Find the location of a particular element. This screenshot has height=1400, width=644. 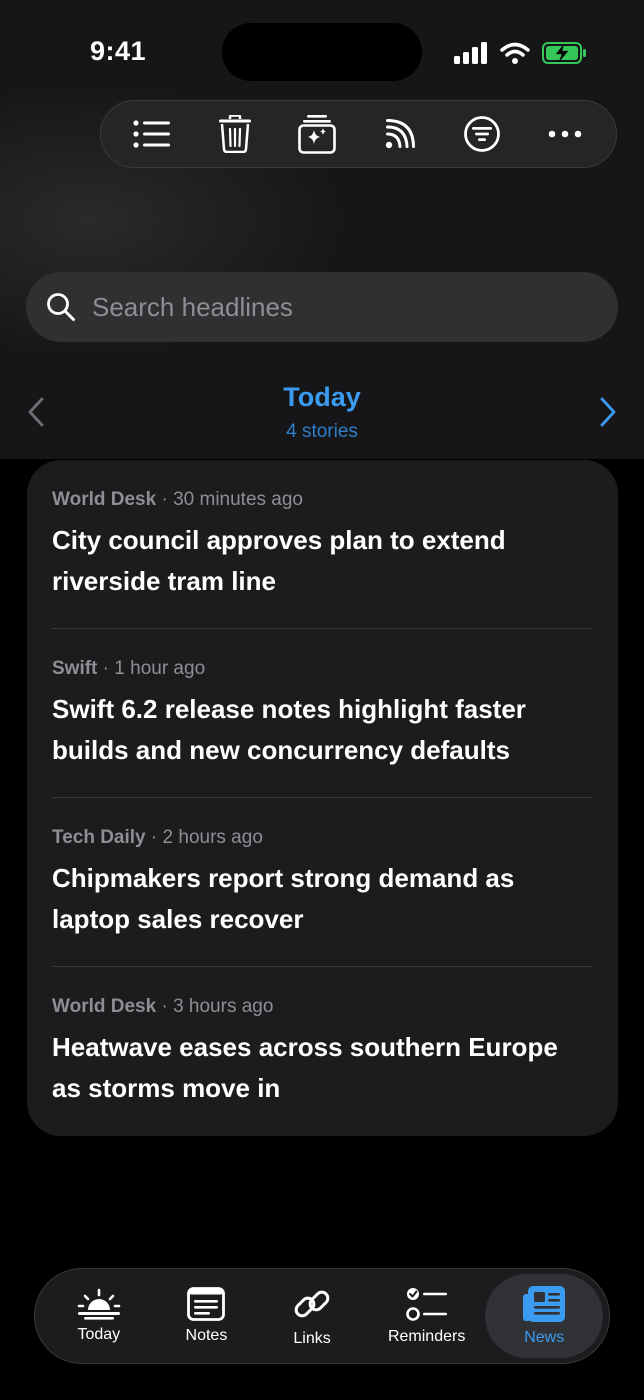

tab-news: News is located at coordinates (544, 1316).